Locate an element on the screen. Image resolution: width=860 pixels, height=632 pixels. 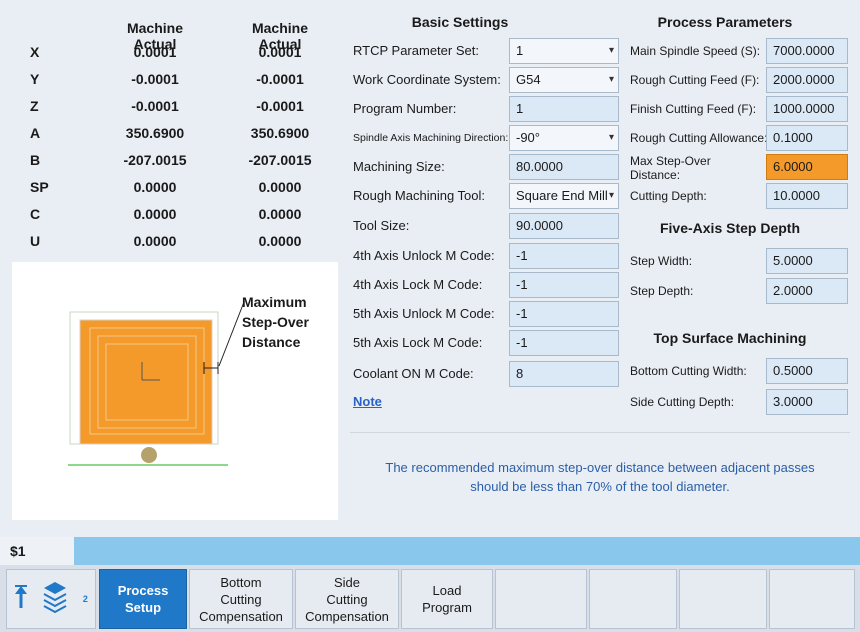
tool-size-input: 90.0000 is located at coordinates (564, 226).